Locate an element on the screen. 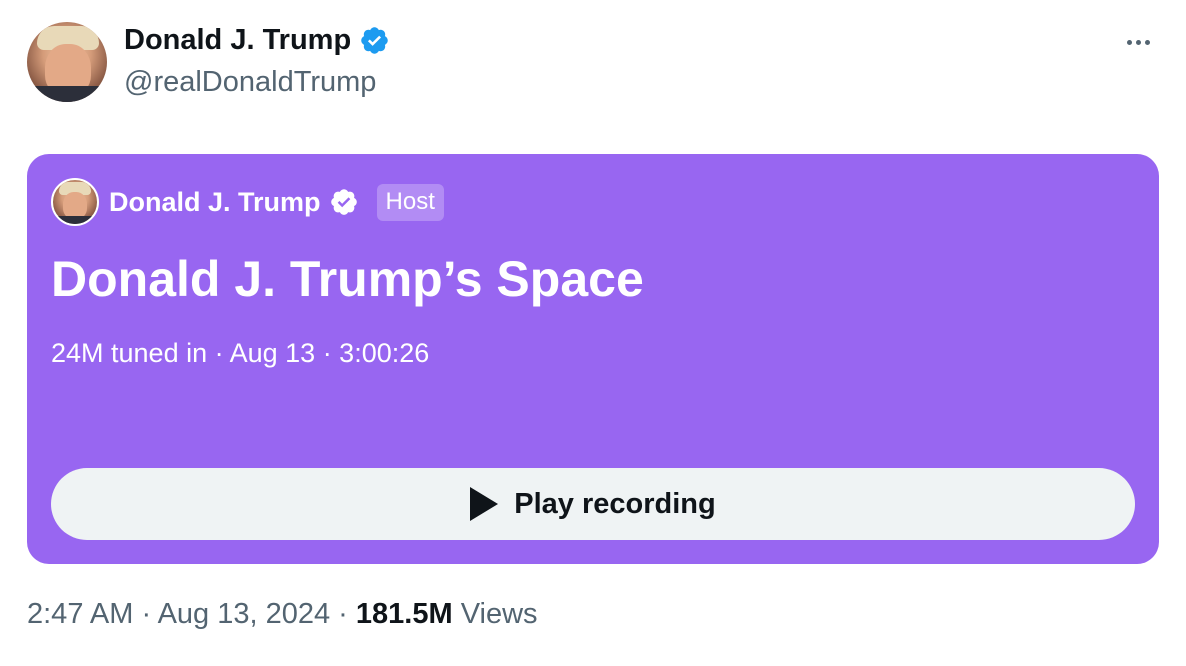 The width and height of the screenshot is (1186, 666). play-icon is located at coordinates (484, 504).